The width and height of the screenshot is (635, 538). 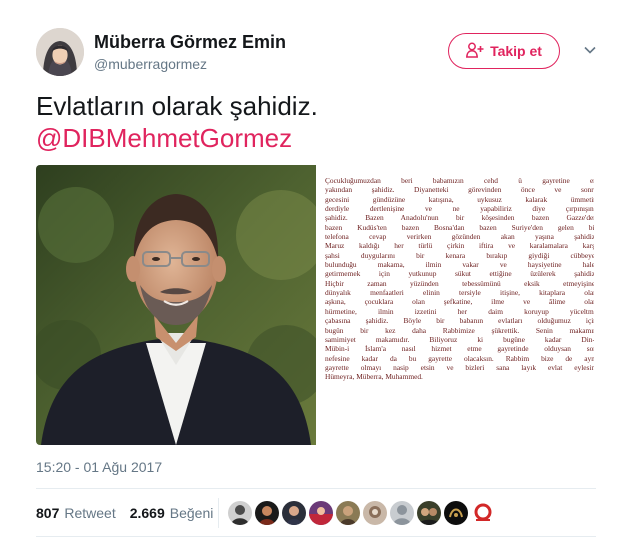 What do you see at coordinates (150, 64) in the screenshot?
I see `user-handle: @muberragormez` at bounding box center [150, 64].